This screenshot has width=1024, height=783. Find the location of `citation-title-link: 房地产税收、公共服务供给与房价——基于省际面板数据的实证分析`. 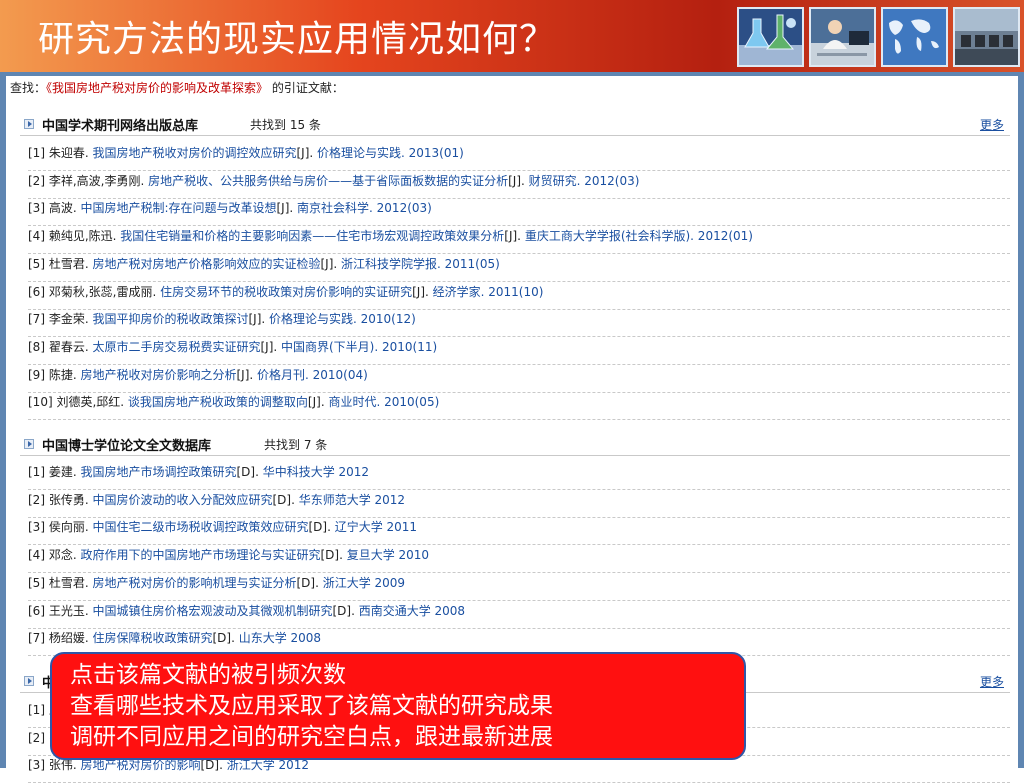

citation-title-link: 房地产税收、公共服务供给与房价——基于省际面板数据的实证分析 is located at coordinates (328, 181).